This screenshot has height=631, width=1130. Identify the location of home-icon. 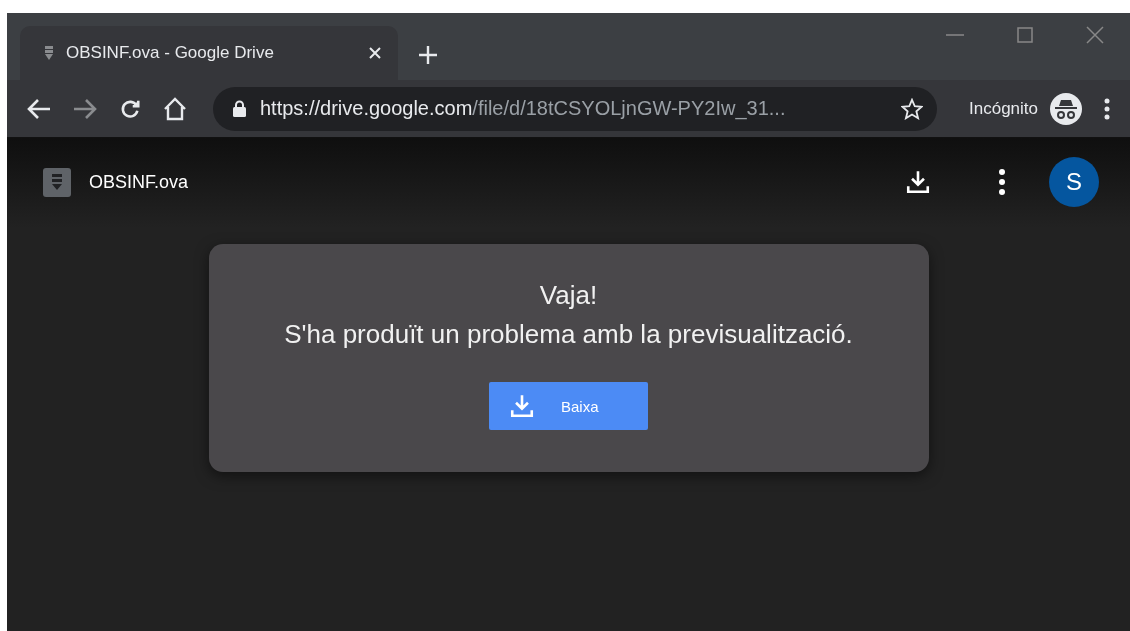
(175, 108).